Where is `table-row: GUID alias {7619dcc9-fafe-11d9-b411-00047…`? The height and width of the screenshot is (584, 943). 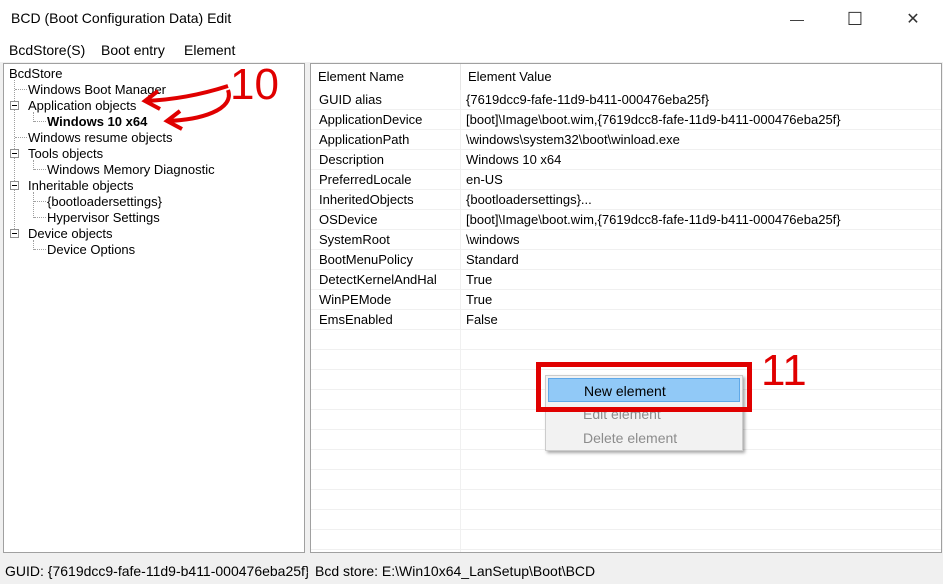 table-row: GUID alias {7619dcc9-fafe-11d9-b411-00047… is located at coordinates (626, 100).